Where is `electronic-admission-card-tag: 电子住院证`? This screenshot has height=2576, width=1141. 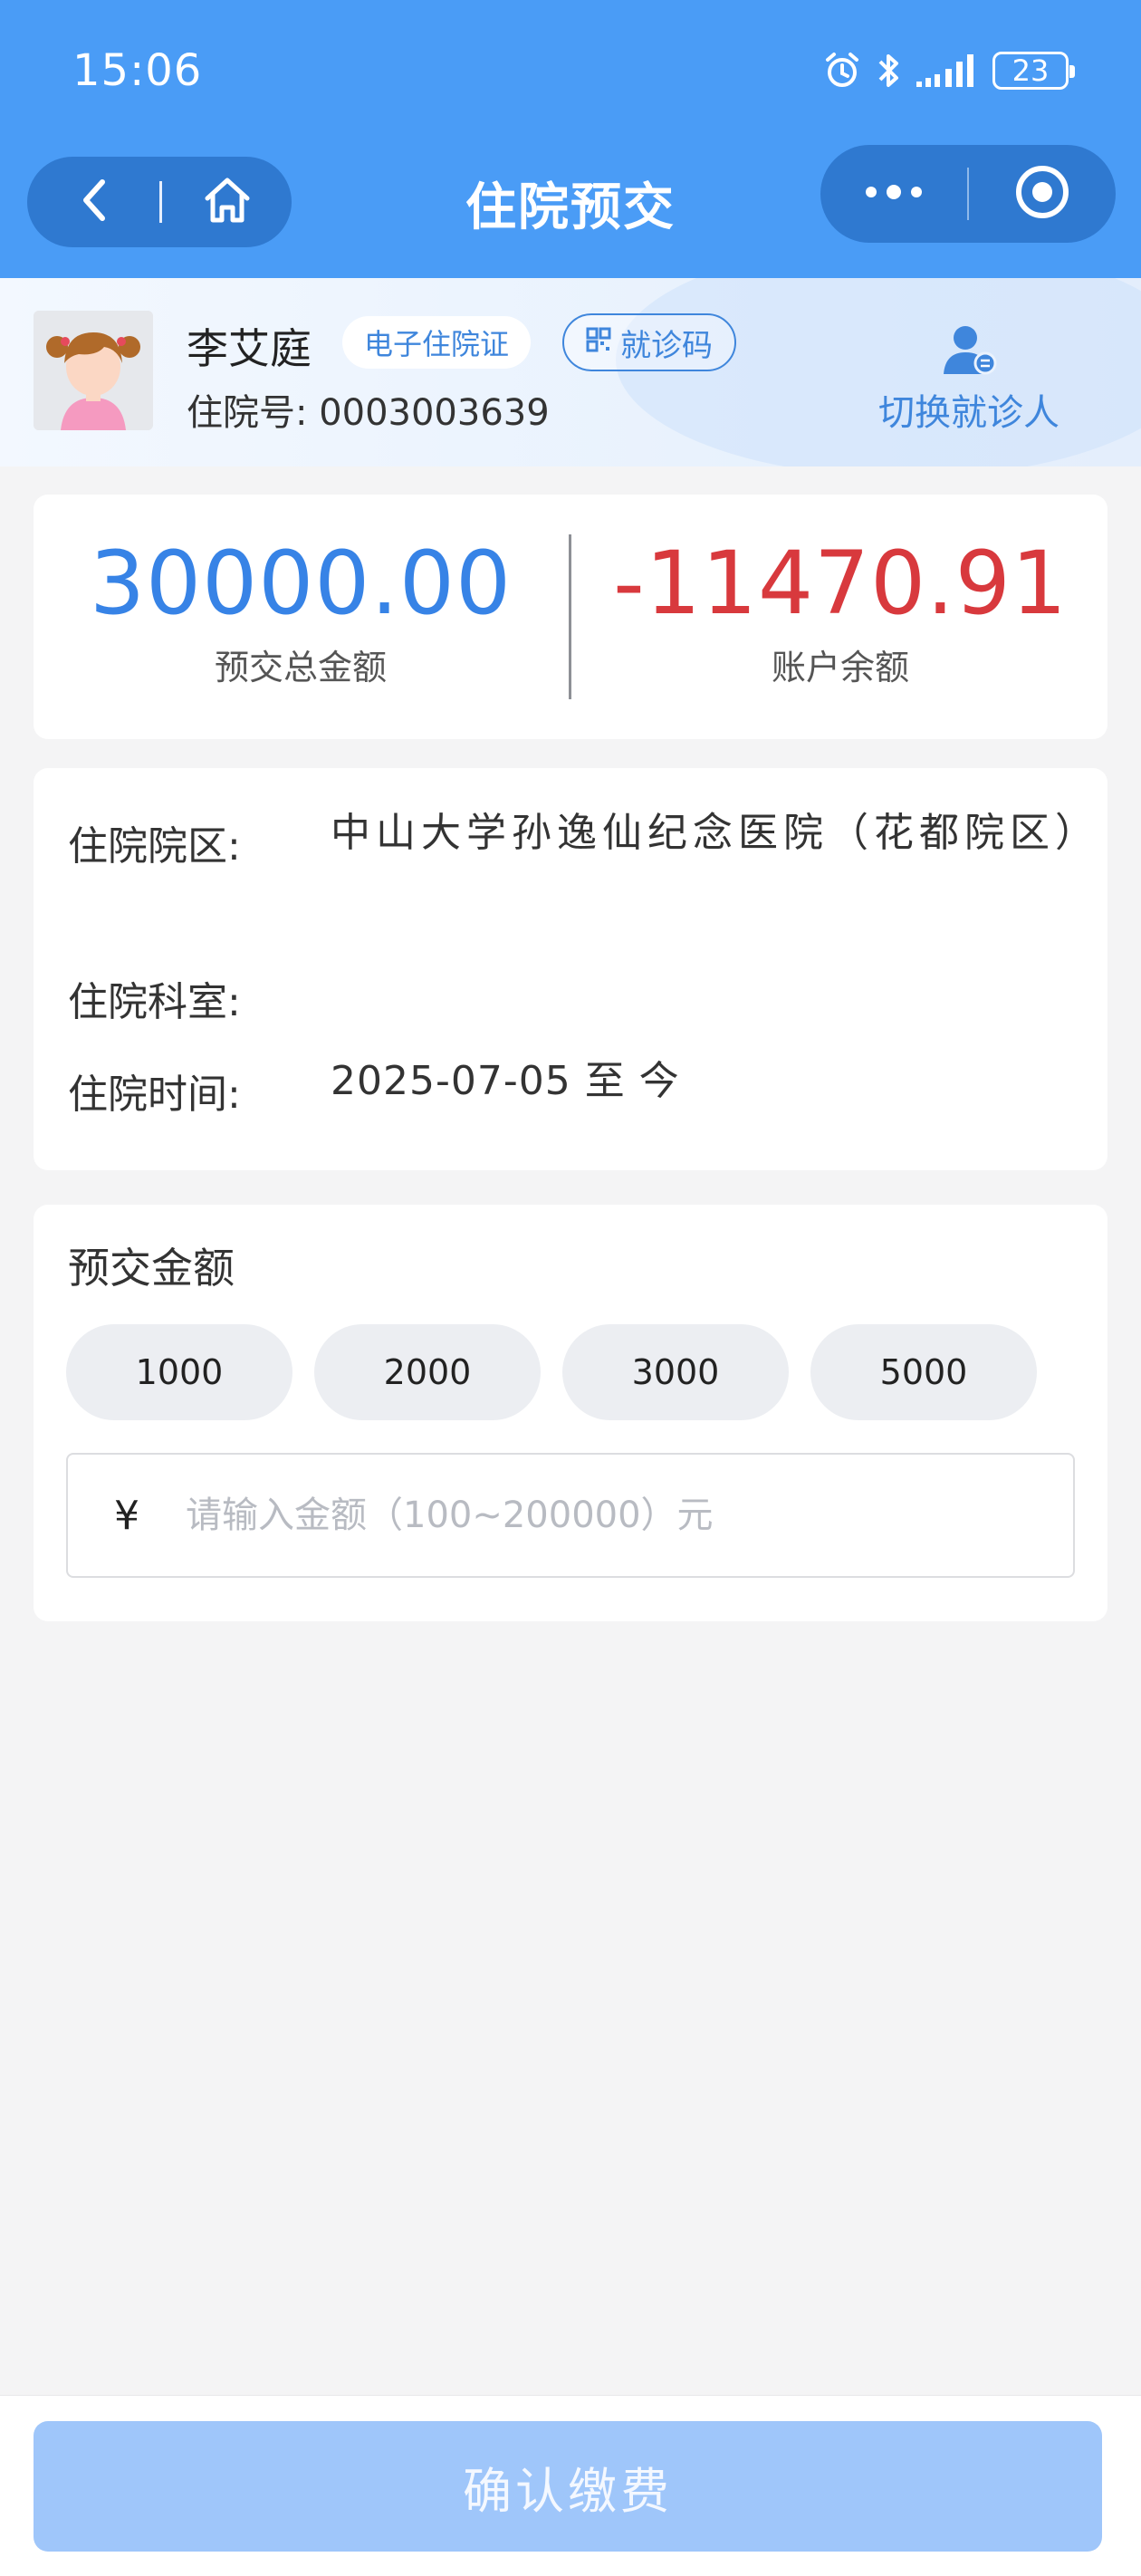 electronic-admission-card-tag: 电子住院证 is located at coordinates (437, 342).